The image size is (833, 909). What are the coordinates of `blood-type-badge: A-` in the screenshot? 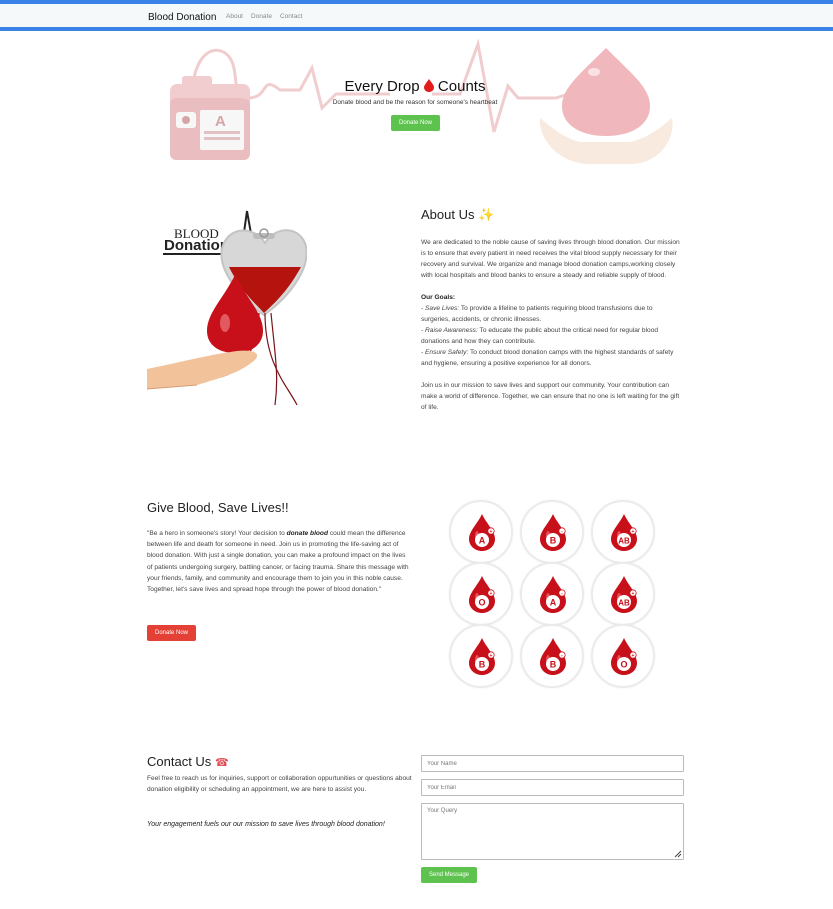 It's located at (552, 594).